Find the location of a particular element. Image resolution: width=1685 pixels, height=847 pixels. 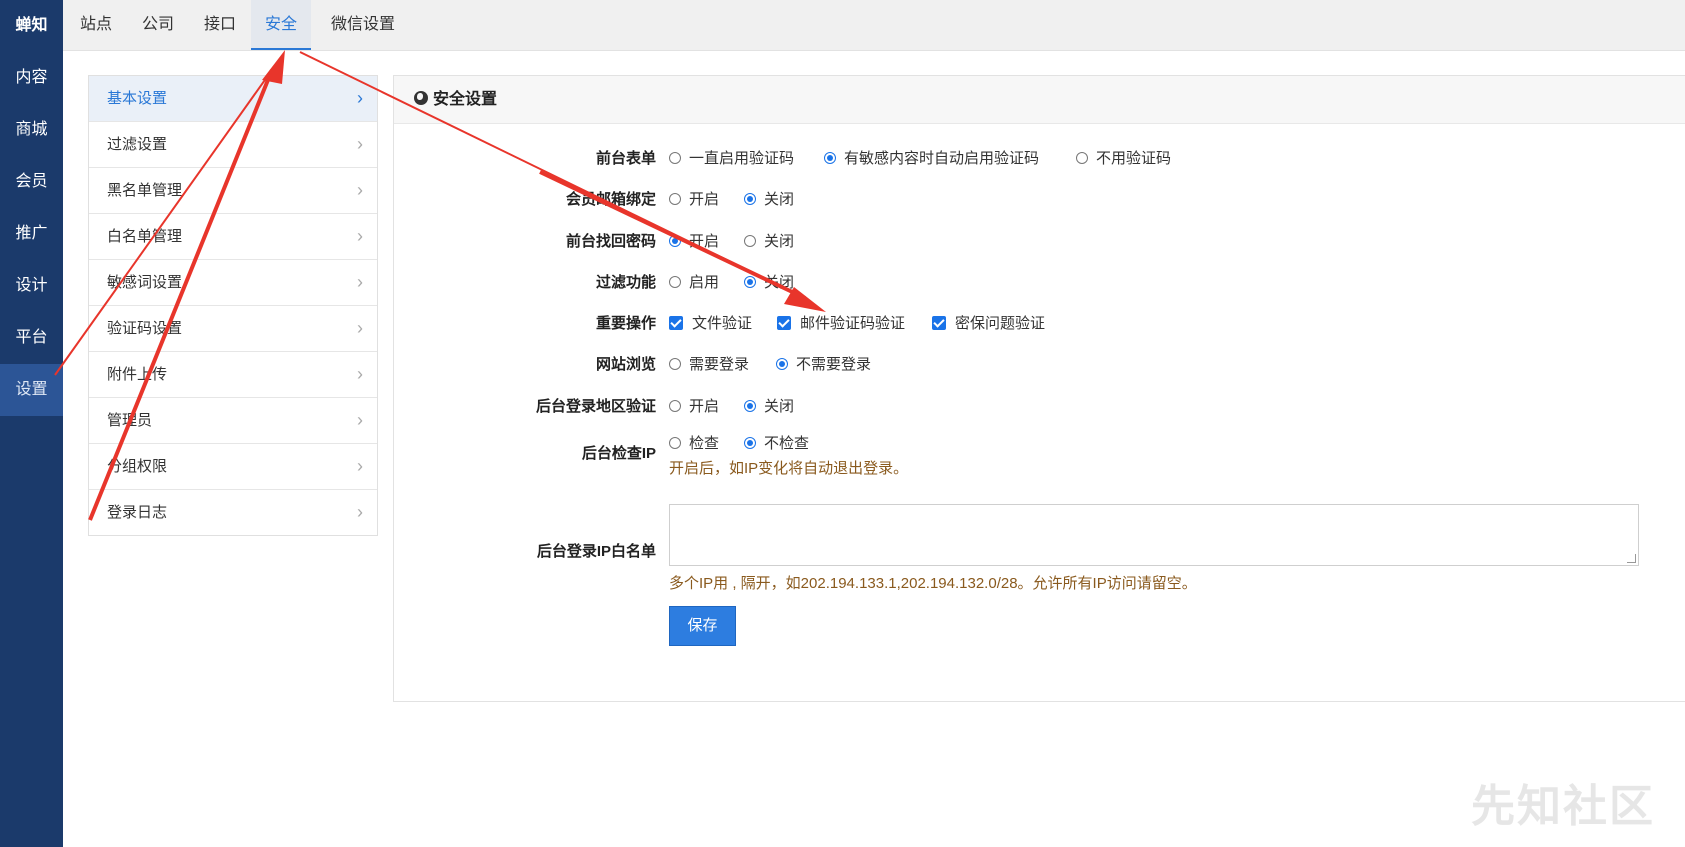

nav-item-platform: 平台 is located at coordinates (31, 338).